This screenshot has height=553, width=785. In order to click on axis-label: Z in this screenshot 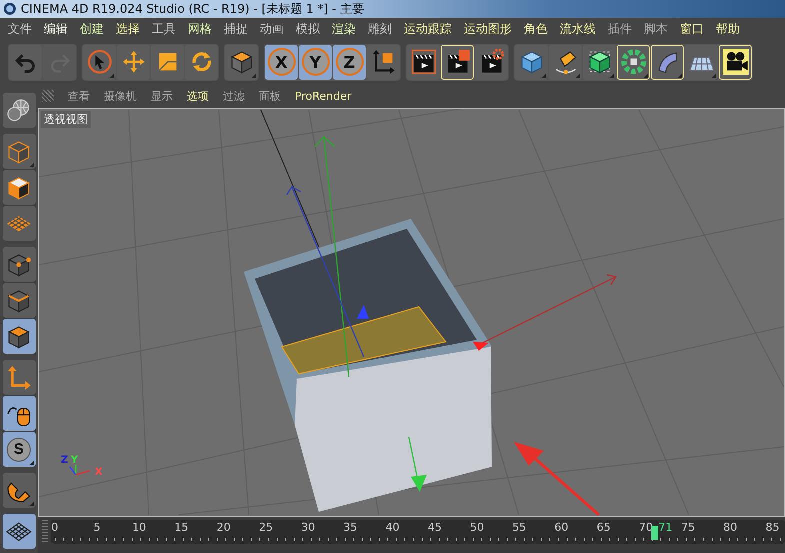, I will do `click(64, 460)`.